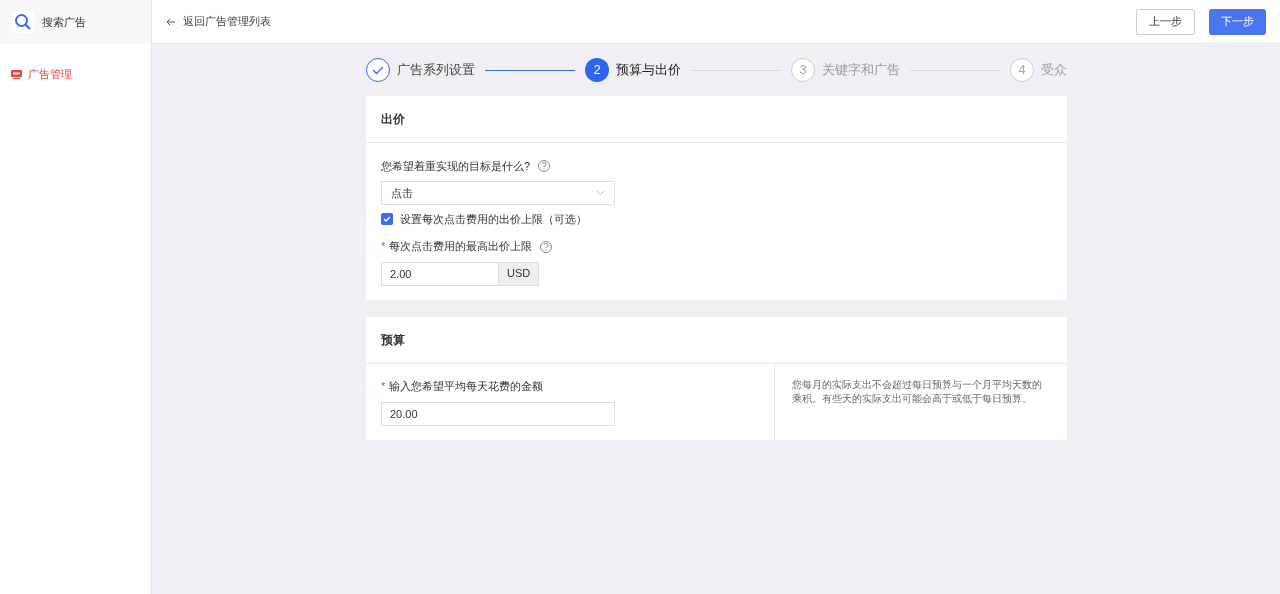 Image resolution: width=1280 pixels, height=594 pixels. What do you see at coordinates (917, 391) in the screenshot?
I see `budget-note: 您每月的实际支出不会超过每日预算与一个月平均天数的乘积。有些天的实际支出可能会高于或低于每日预算。` at bounding box center [917, 391].